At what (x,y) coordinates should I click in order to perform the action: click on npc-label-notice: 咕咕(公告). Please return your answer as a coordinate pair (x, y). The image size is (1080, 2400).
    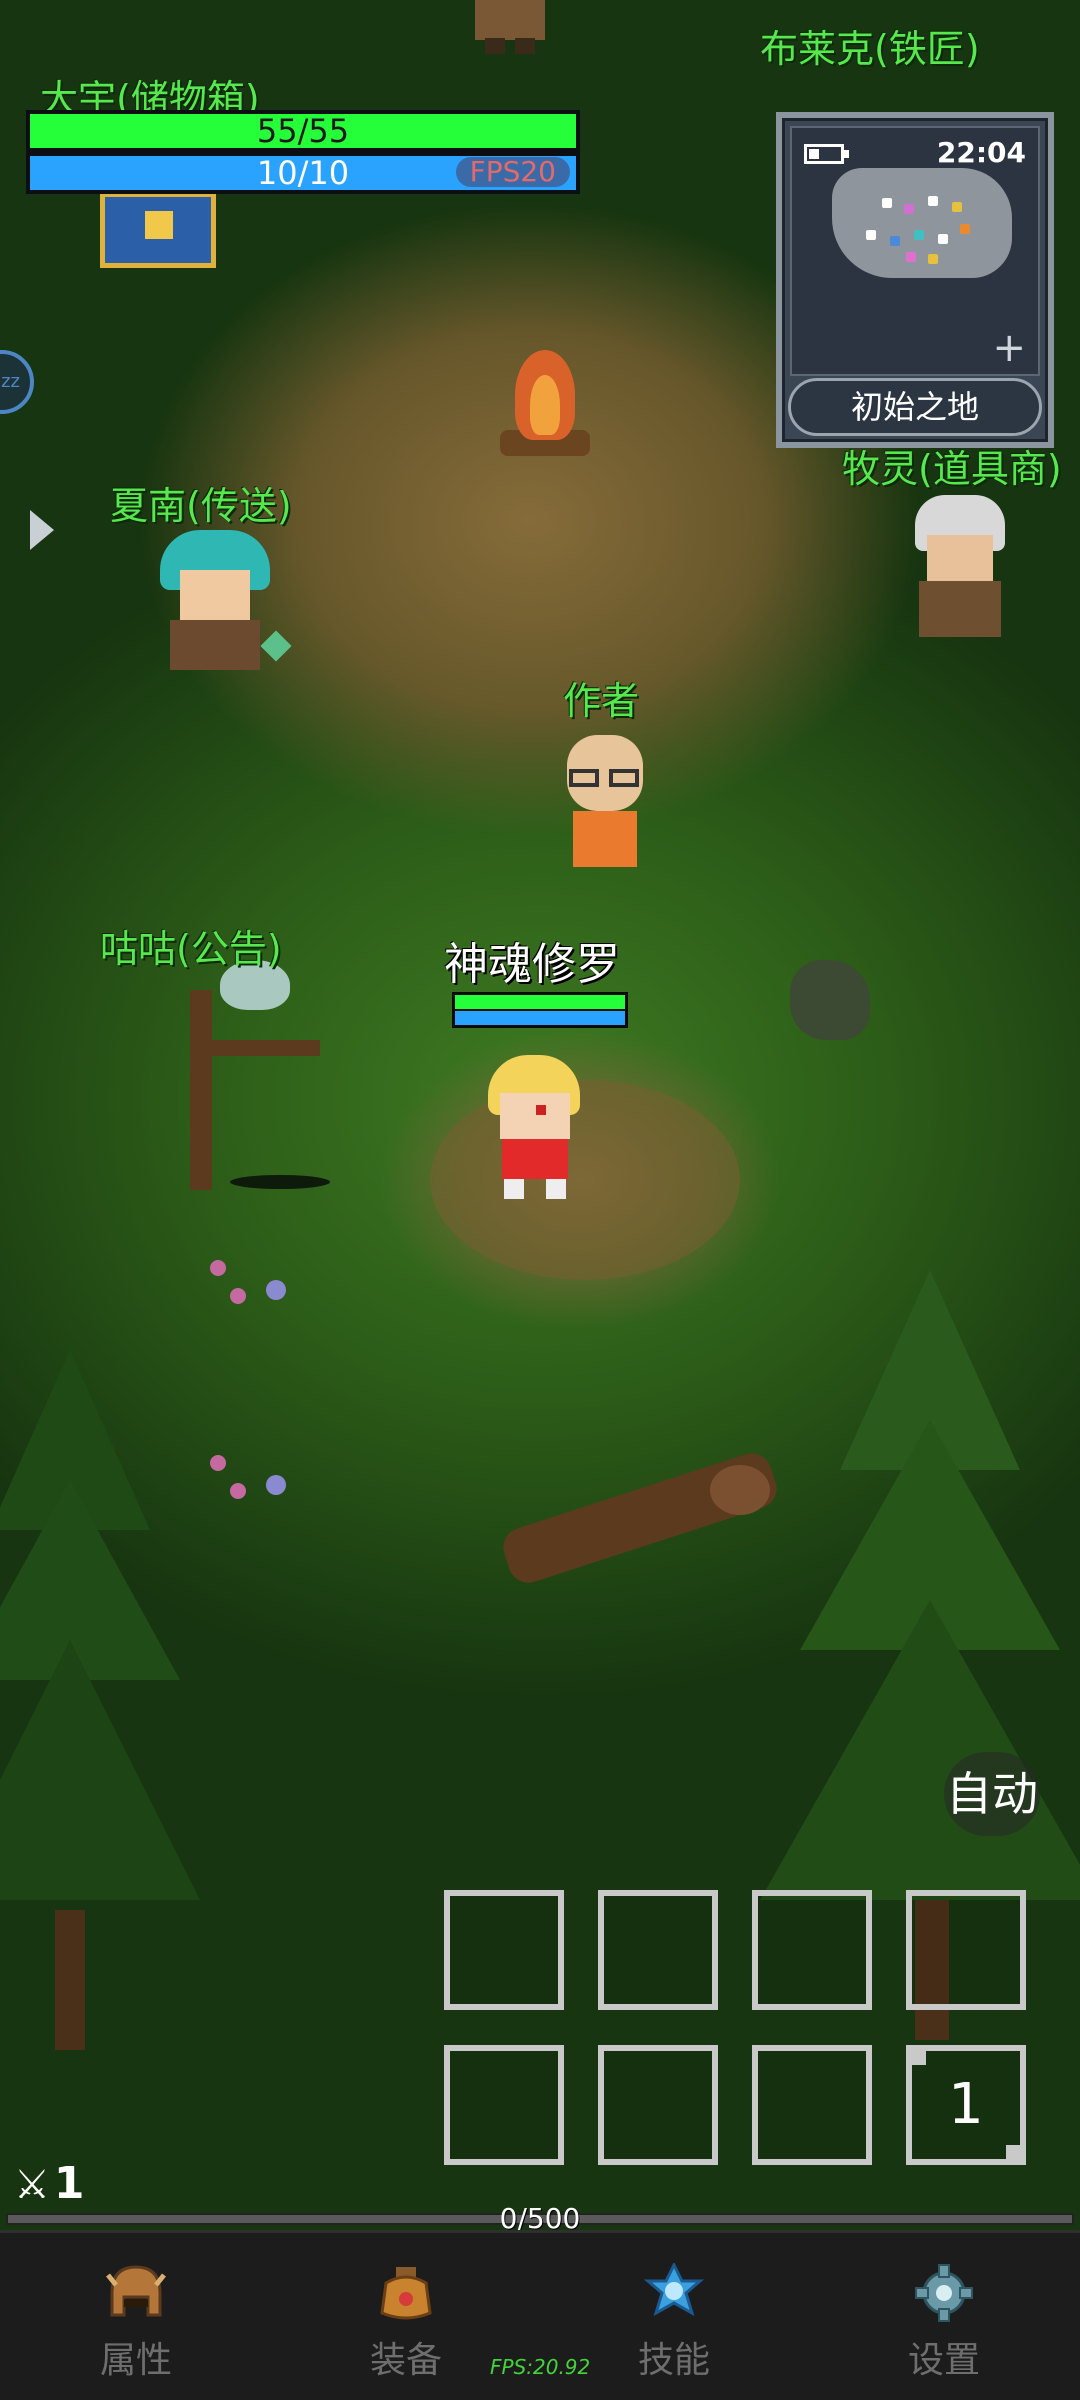
    Looking at the image, I should click on (191, 949).